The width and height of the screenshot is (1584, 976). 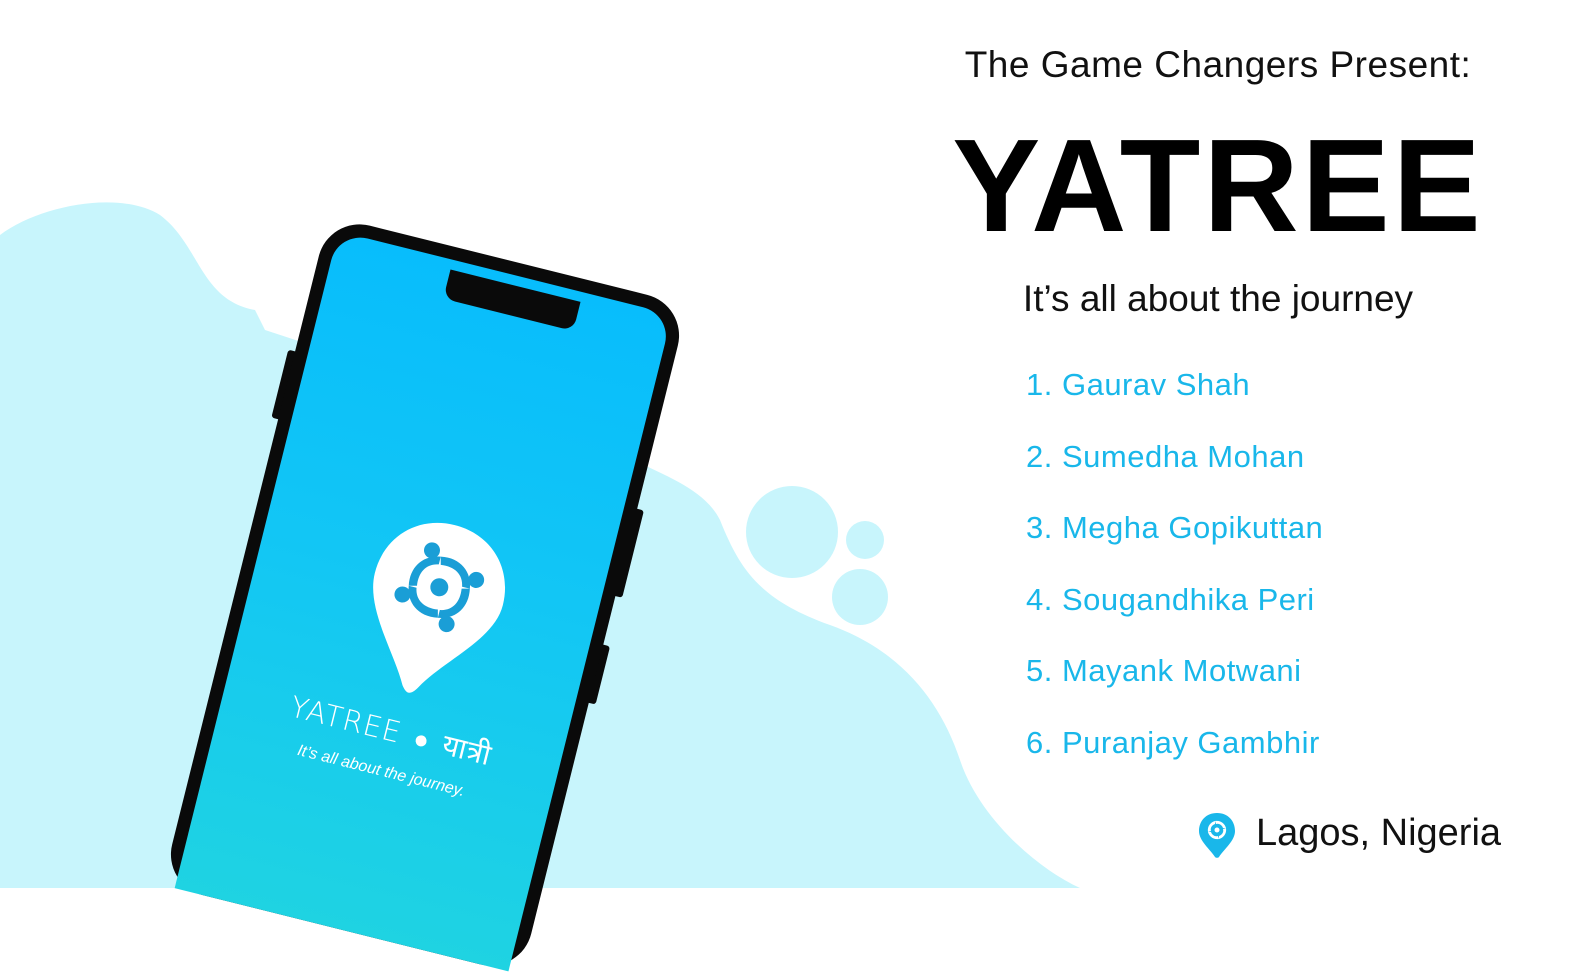 What do you see at coordinates (1218, 298) in the screenshot?
I see `tagline: It’s all about the journey` at bounding box center [1218, 298].